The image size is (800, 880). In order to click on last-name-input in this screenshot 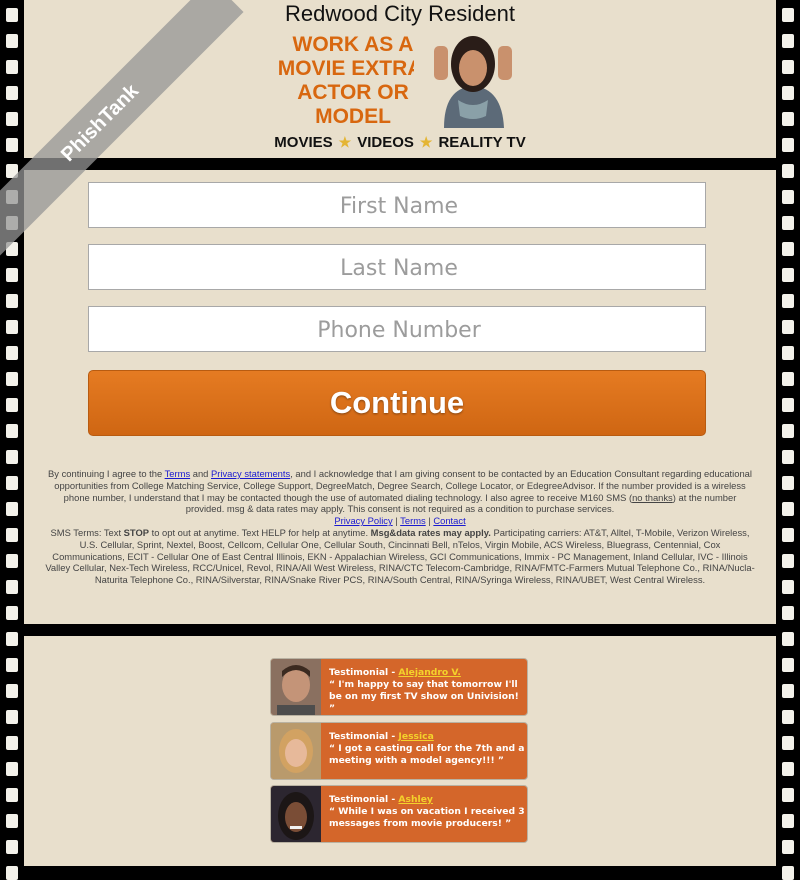, I will do `click(399, 268)`.